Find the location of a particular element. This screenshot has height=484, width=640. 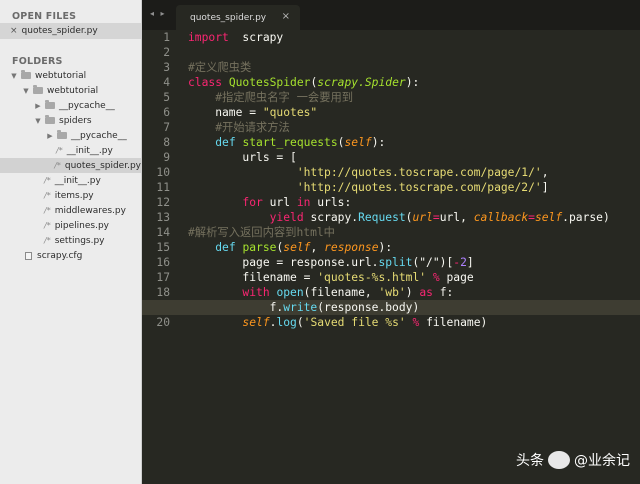

line-number: 8 is located at coordinates (166, 142).